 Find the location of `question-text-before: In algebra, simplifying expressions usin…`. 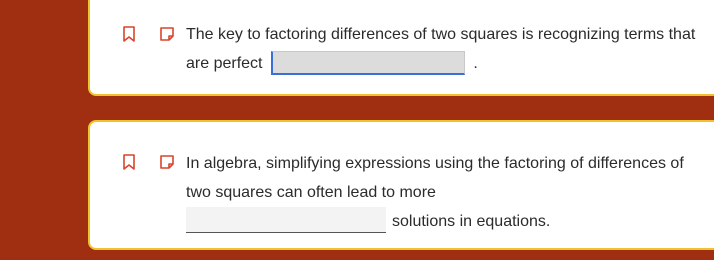

question-text-before: In algebra, simplifying expressions usin… is located at coordinates (435, 178).